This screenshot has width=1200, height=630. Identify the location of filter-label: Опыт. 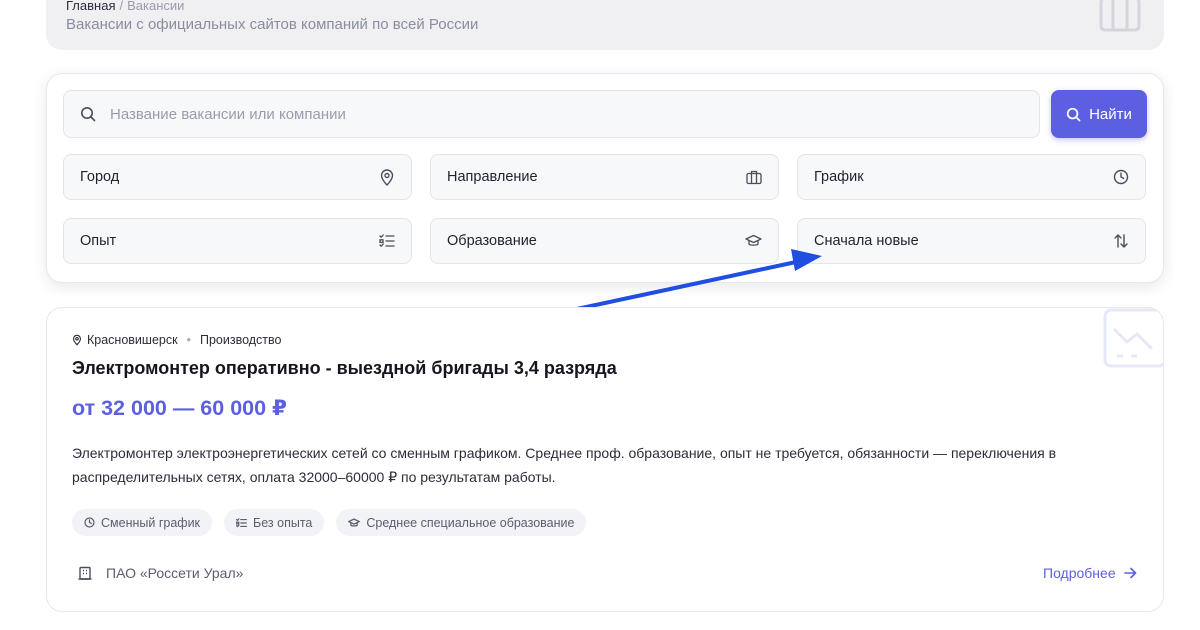
(98, 241).